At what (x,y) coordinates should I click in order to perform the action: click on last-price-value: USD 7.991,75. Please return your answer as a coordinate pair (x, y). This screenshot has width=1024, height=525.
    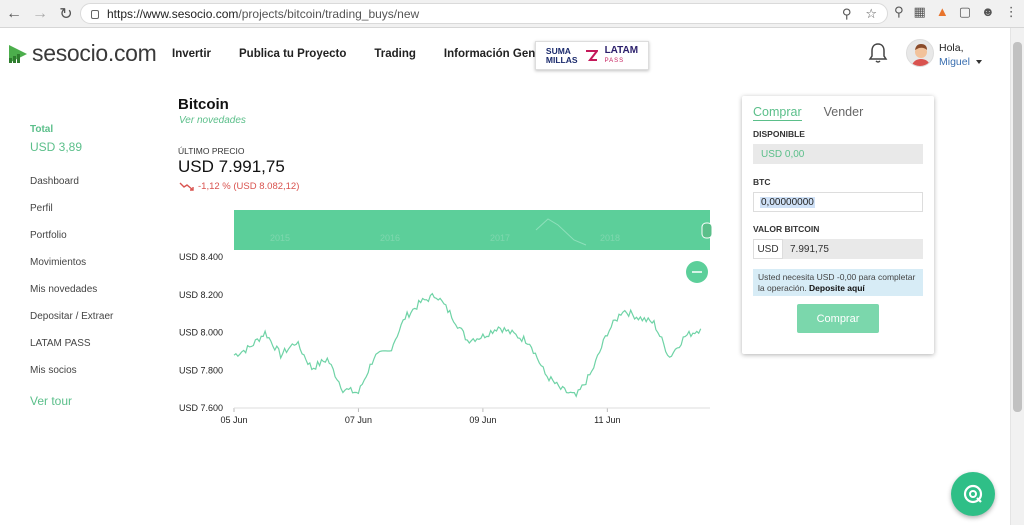
    Looking at the image, I should click on (231, 166).